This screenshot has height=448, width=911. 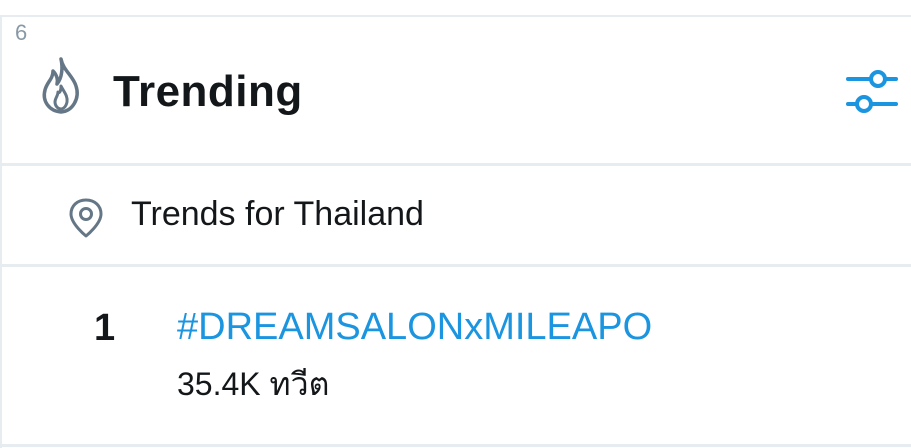 I want to click on page-title: Trending, so click(x=208, y=91).